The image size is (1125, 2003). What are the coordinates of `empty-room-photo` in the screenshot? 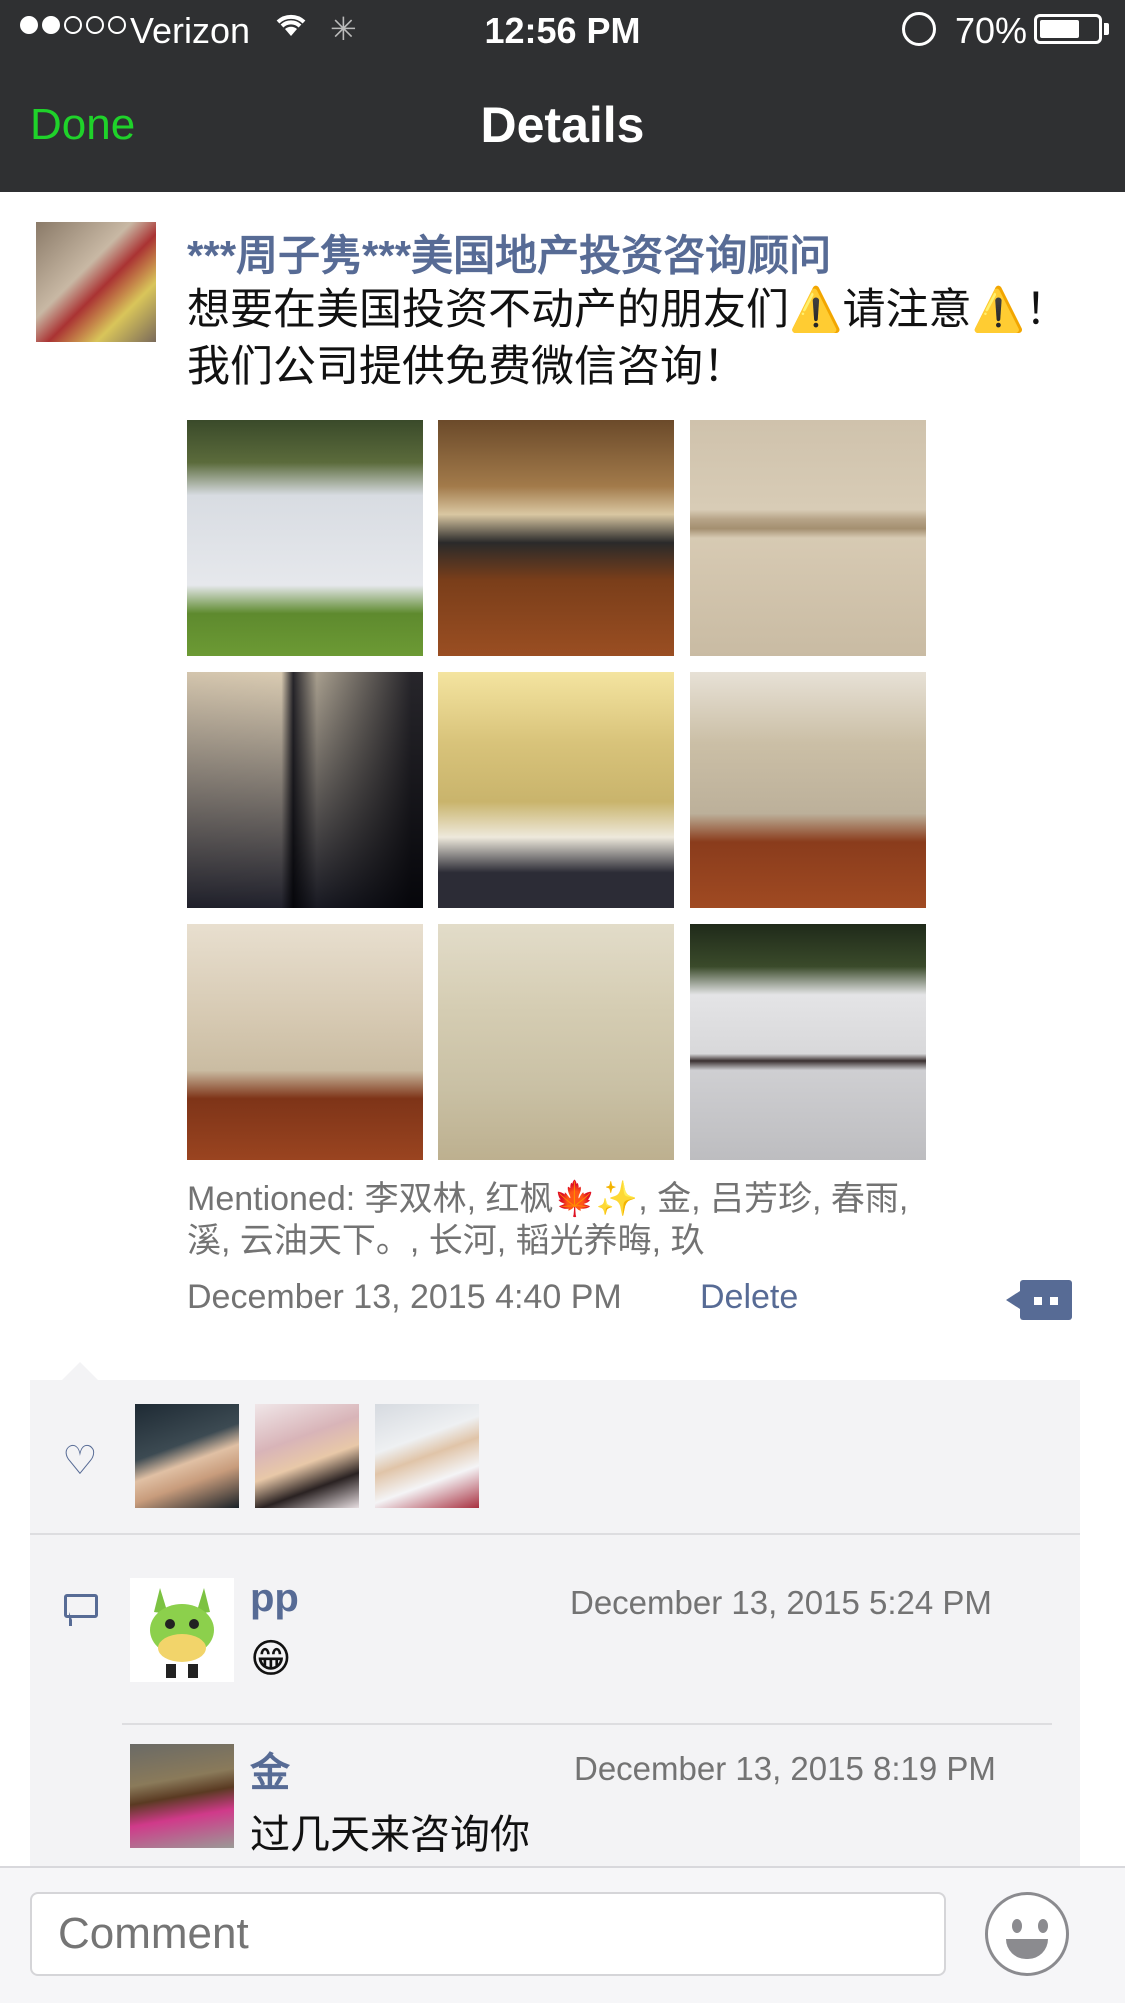 It's located at (556, 1042).